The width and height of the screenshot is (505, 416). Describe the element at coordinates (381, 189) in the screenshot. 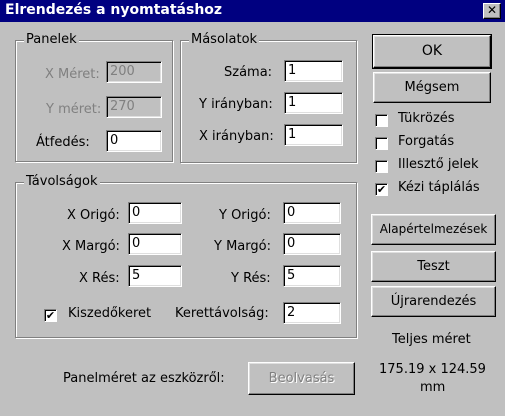

I see `kezi-taplalas-checkbox: ✔` at that location.